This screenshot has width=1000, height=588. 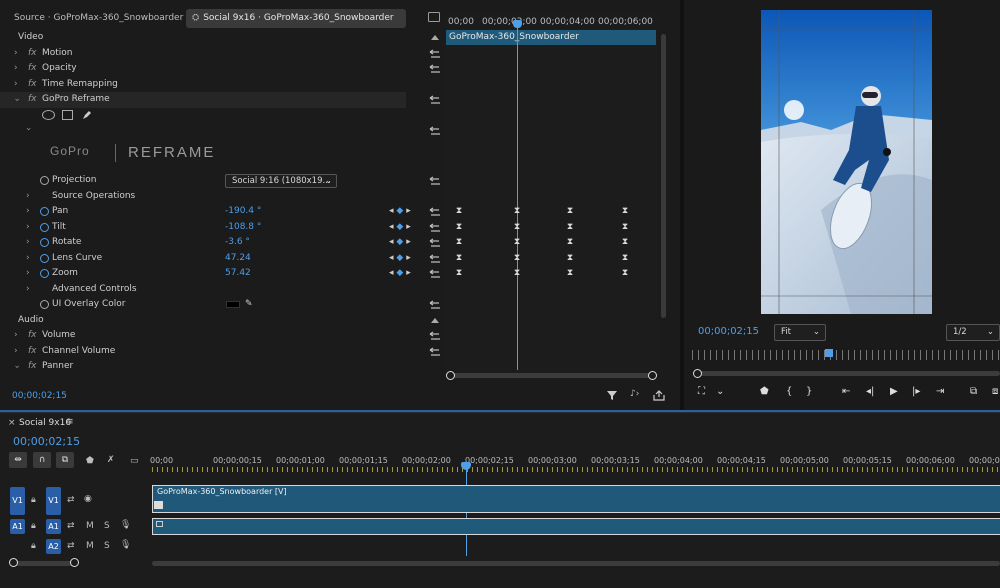 What do you see at coordinates (809, 391) in the screenshot?
I see `mark-out-icon: }` at bounding box center [809, 391].